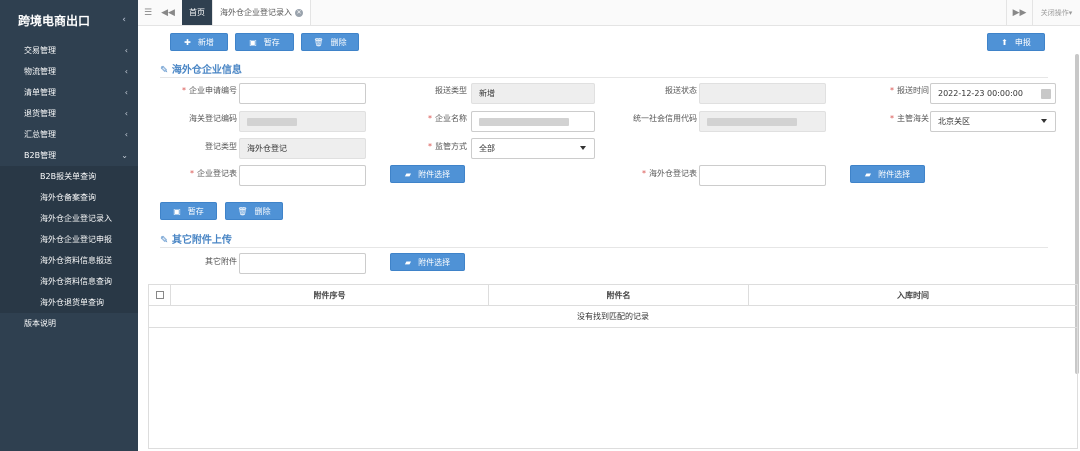  I want to click on plus-icon: ✚, so click(187, 42).